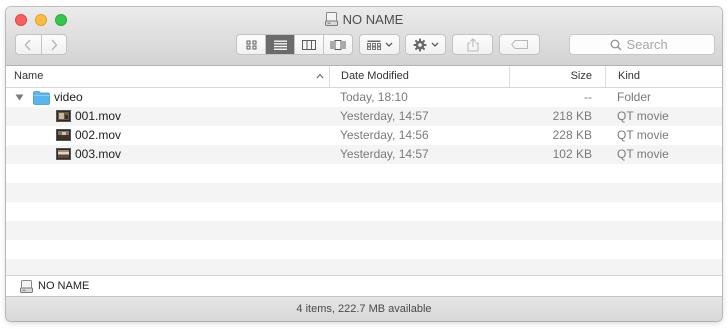 The image size is (728, 329). I want to click on column-header-kind: Kind, so click(663, 76).